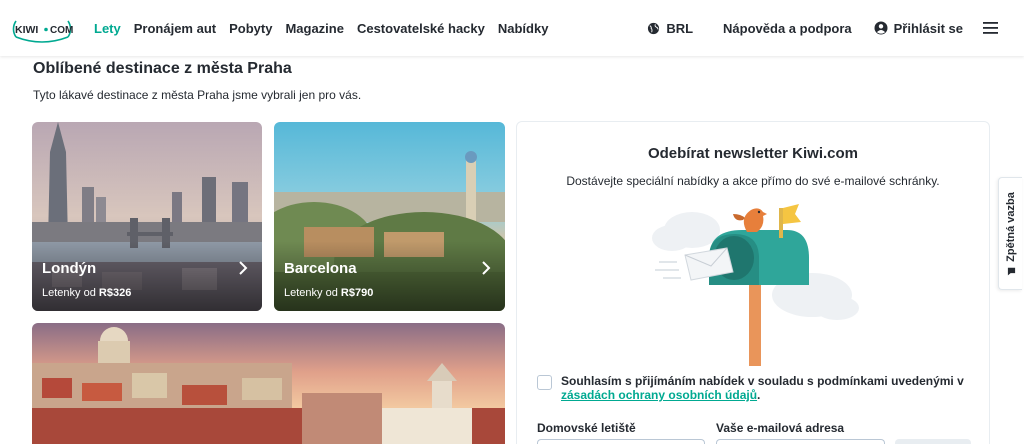  What do you see at coordinates (654, 28) in the screenshot?
I see `globe-icon` at bounding box center [654, 28].